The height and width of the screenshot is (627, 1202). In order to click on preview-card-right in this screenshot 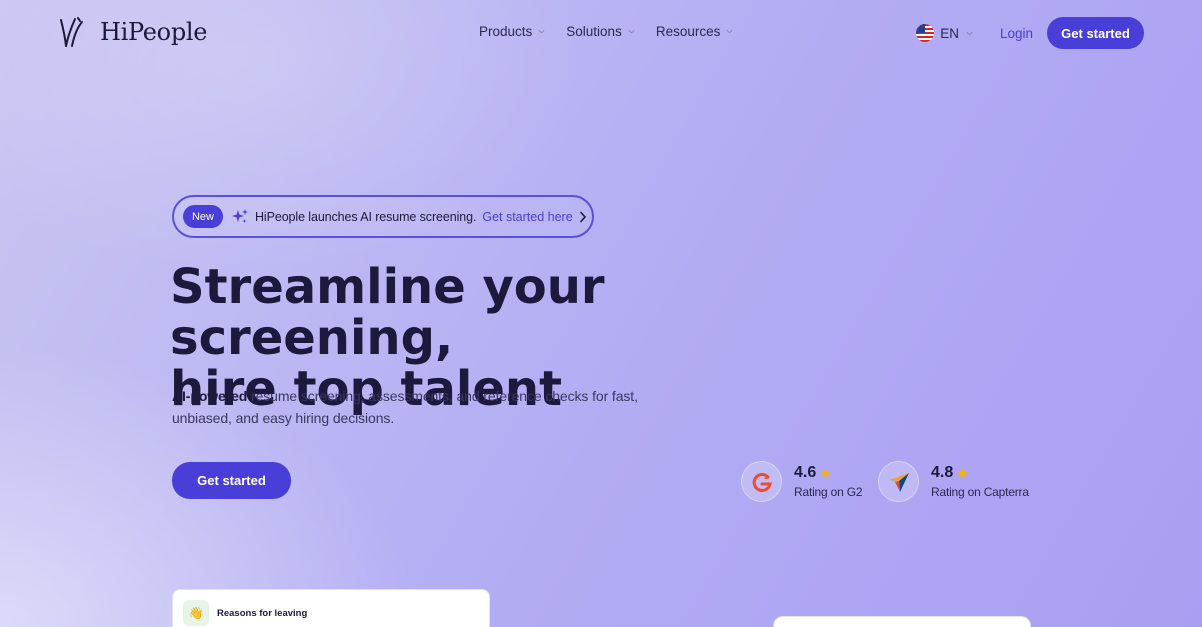, I will do `click(902, 621)`.